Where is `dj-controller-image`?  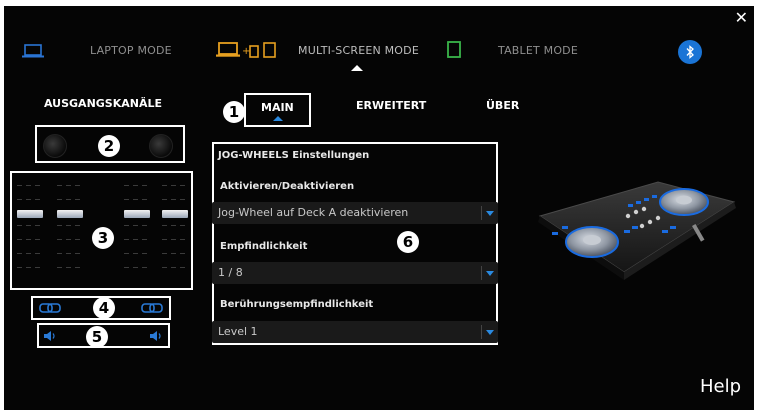 dj-controller-image is located at coordinates (637, 230).